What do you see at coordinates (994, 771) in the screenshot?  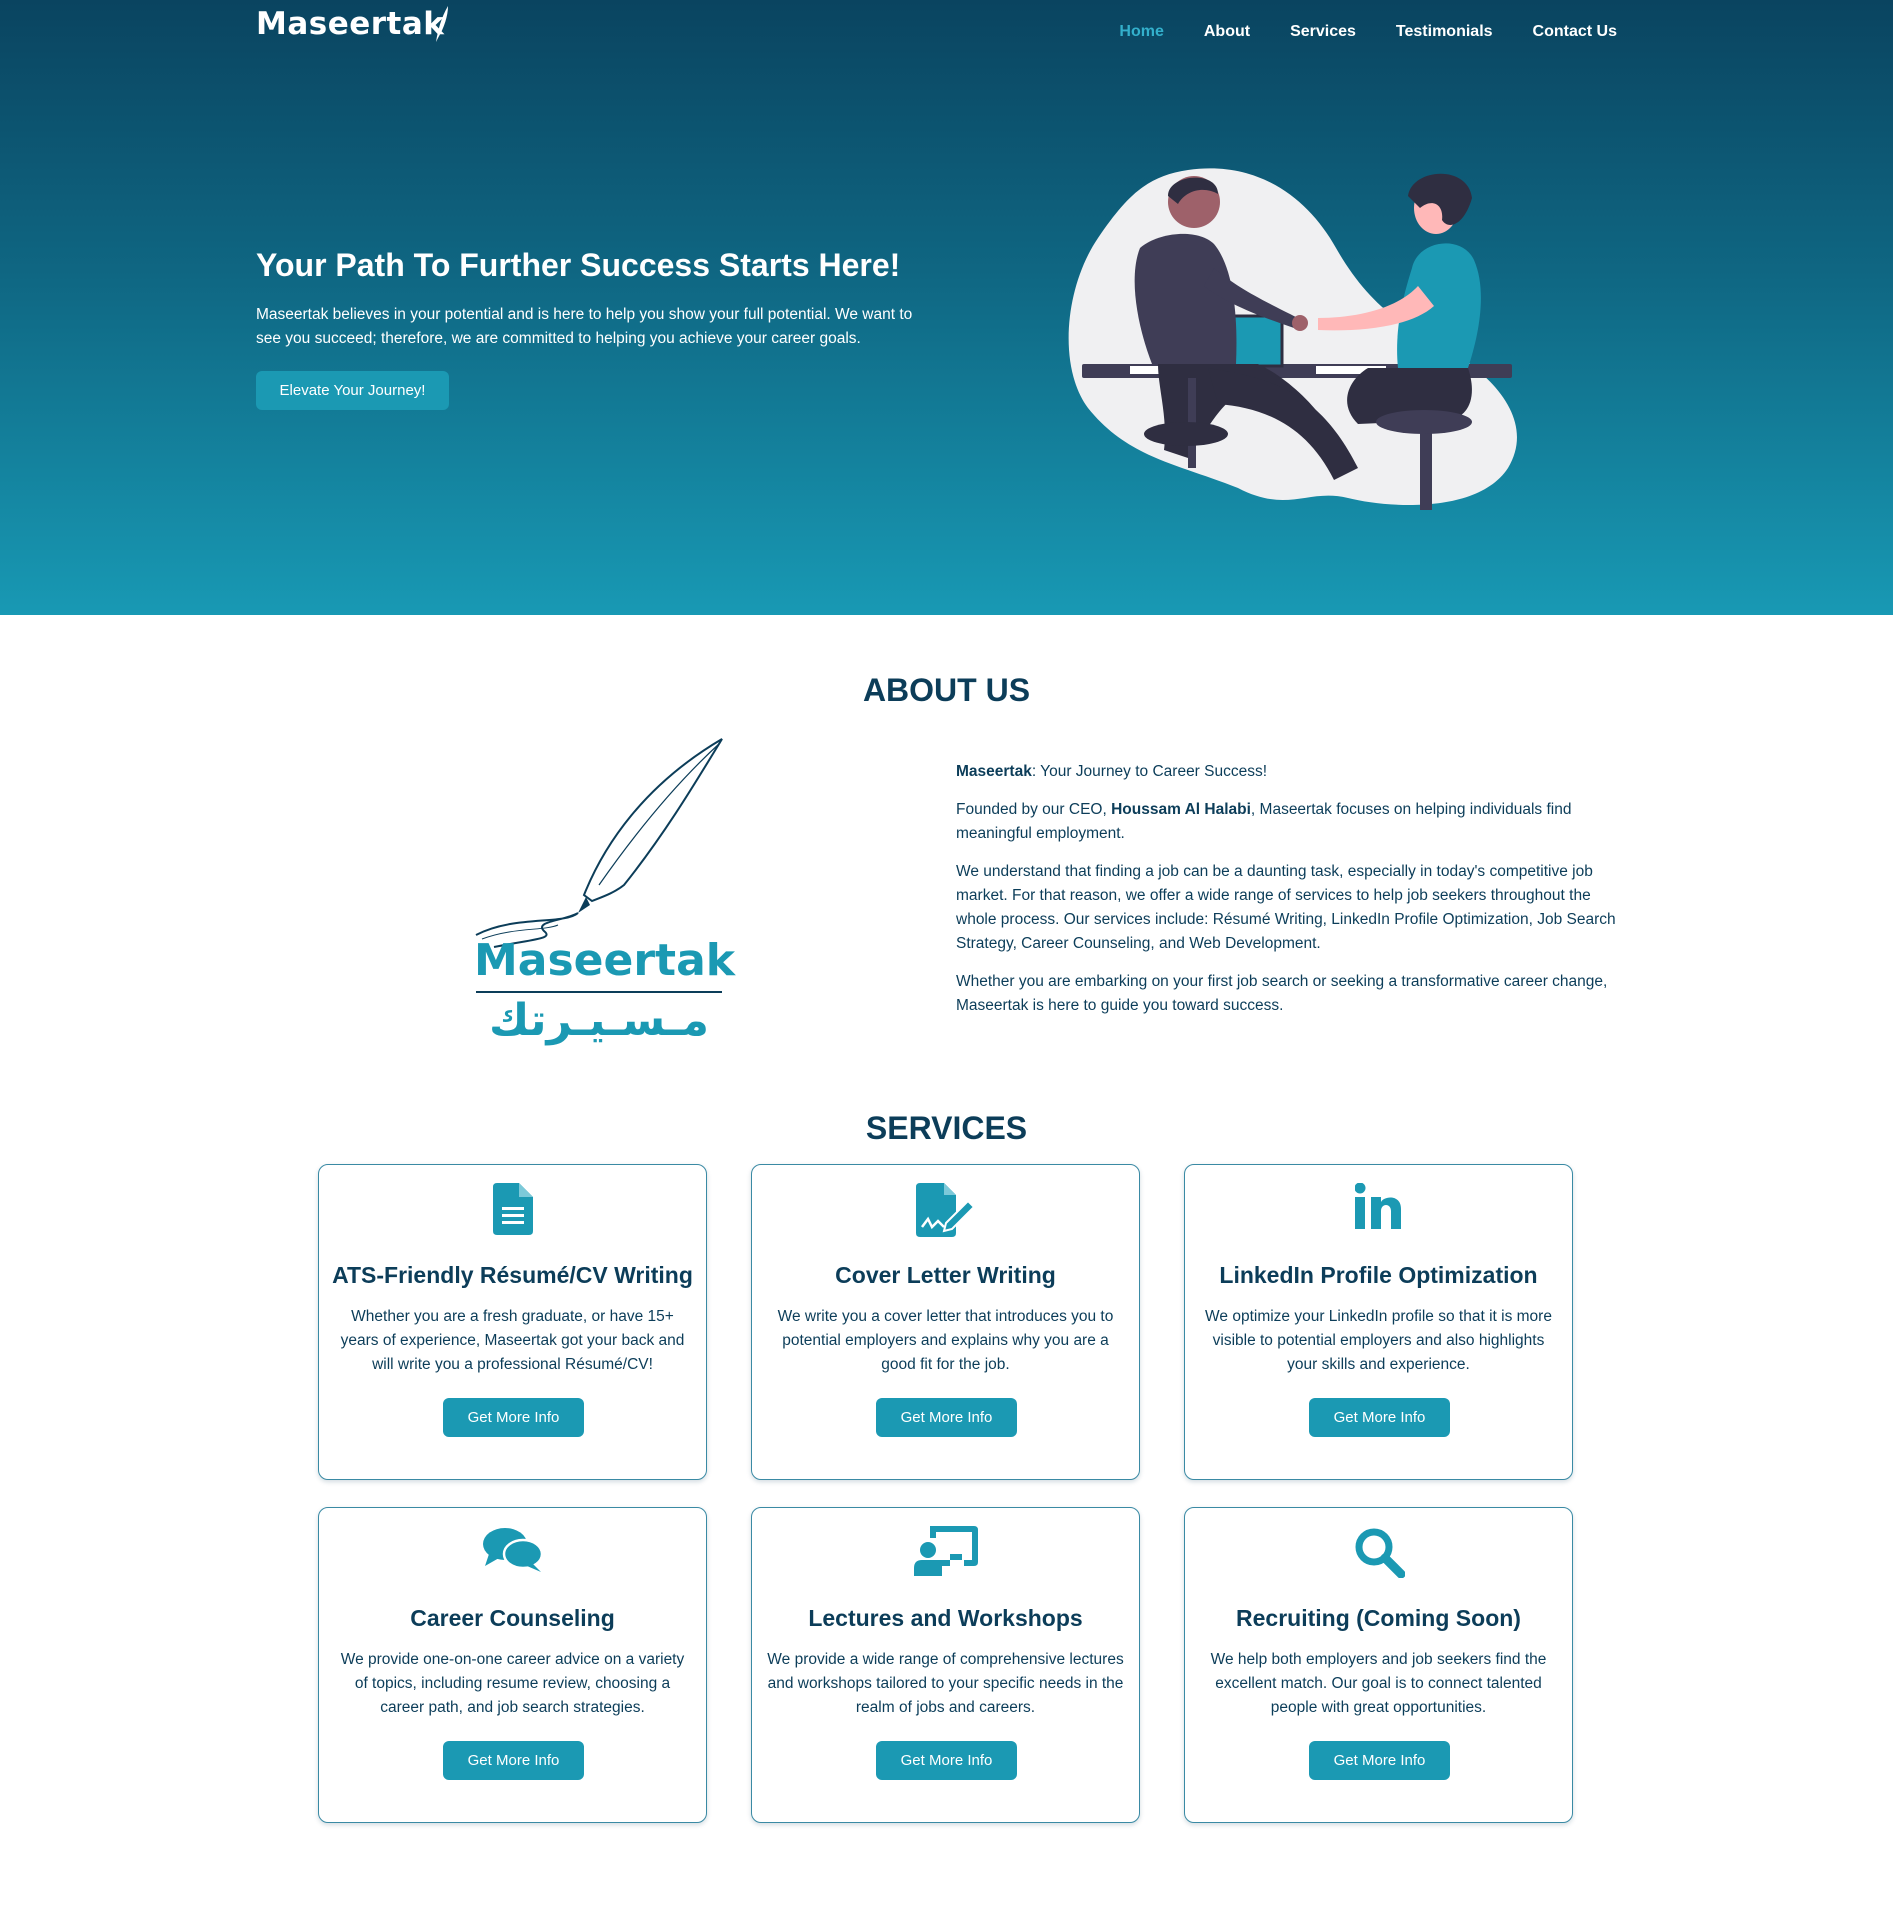 I see `about-brand-name: Maseertak` at bounding box center [994, 771].